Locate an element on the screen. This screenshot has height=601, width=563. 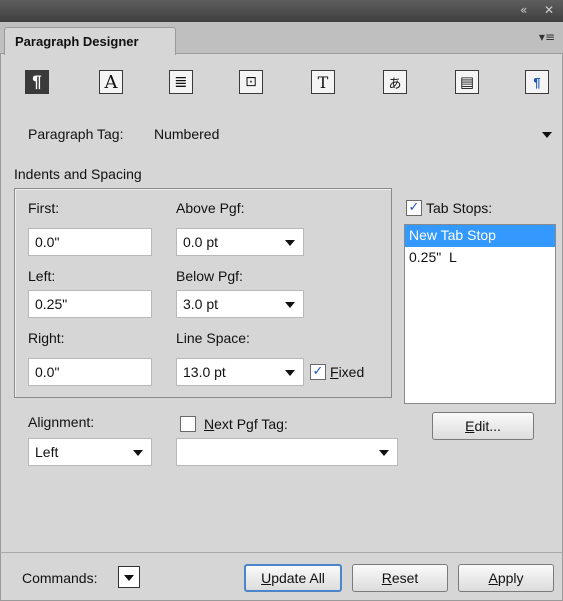
right-indent-label: Right: is located at coordinates (46, 338).